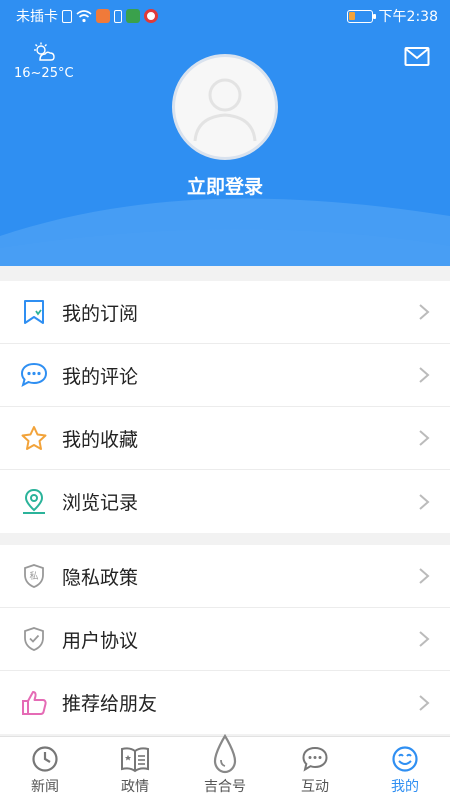 The width and height of the screenshot is (450, 800). What do you see at coordinates (408, 17) in the screenshot?
I see `status-time: 下午2:38` at bounding box center [408, 17].